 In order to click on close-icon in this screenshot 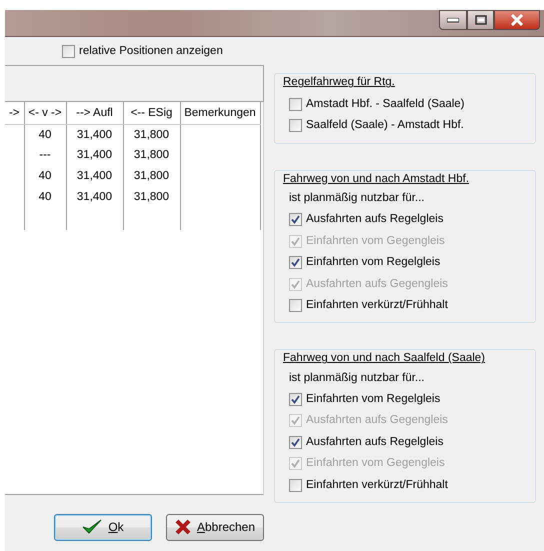, I will do `click(517, 20)`.